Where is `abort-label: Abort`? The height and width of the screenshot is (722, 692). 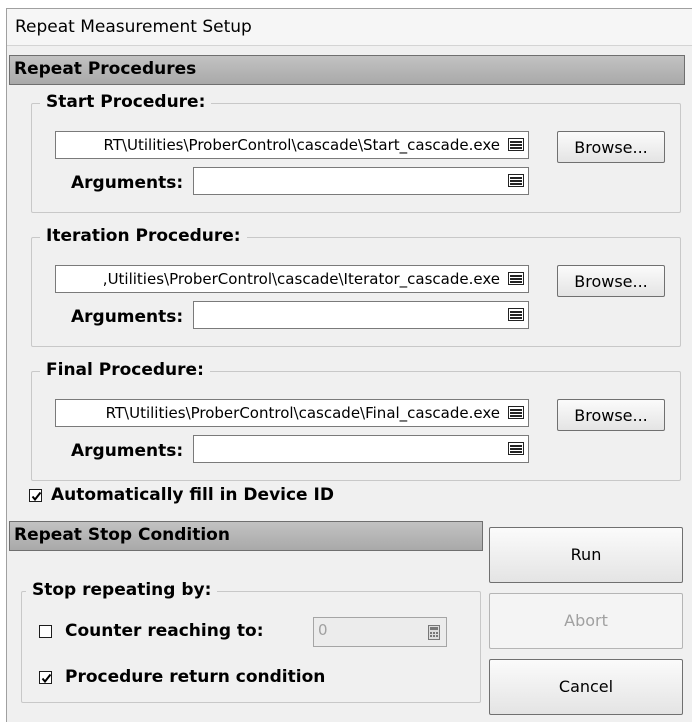
abort-label: Abort is located at coordinates (586, 620).